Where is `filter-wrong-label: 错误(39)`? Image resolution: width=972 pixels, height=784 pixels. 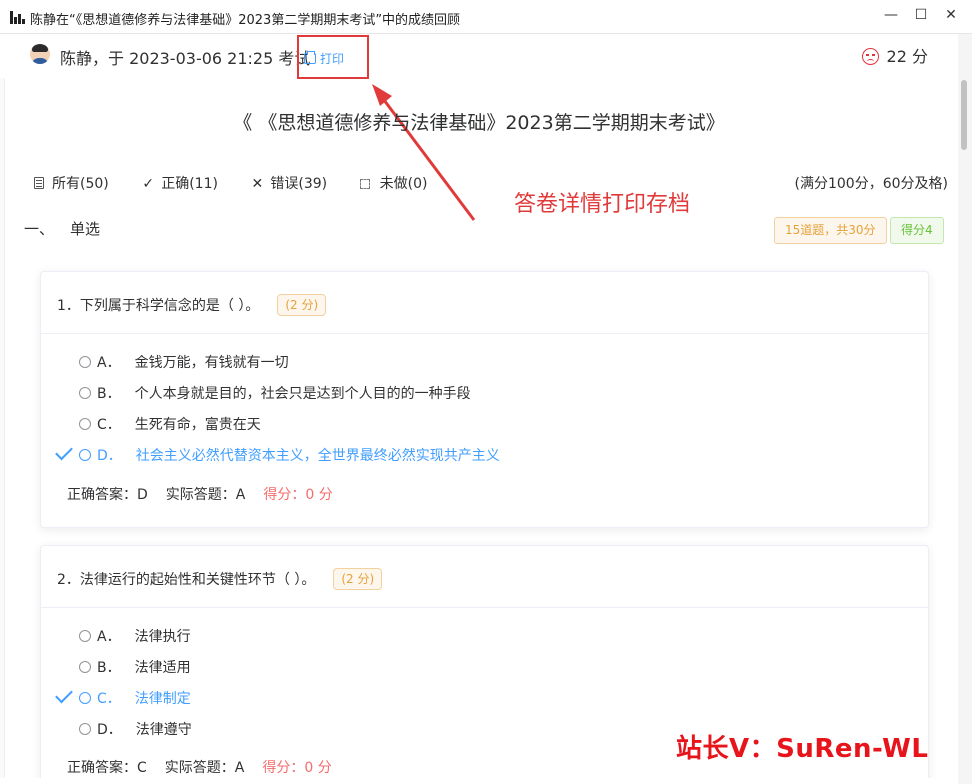 filter-wrong-label: 错误(39) is located at coordinates (299, 184).